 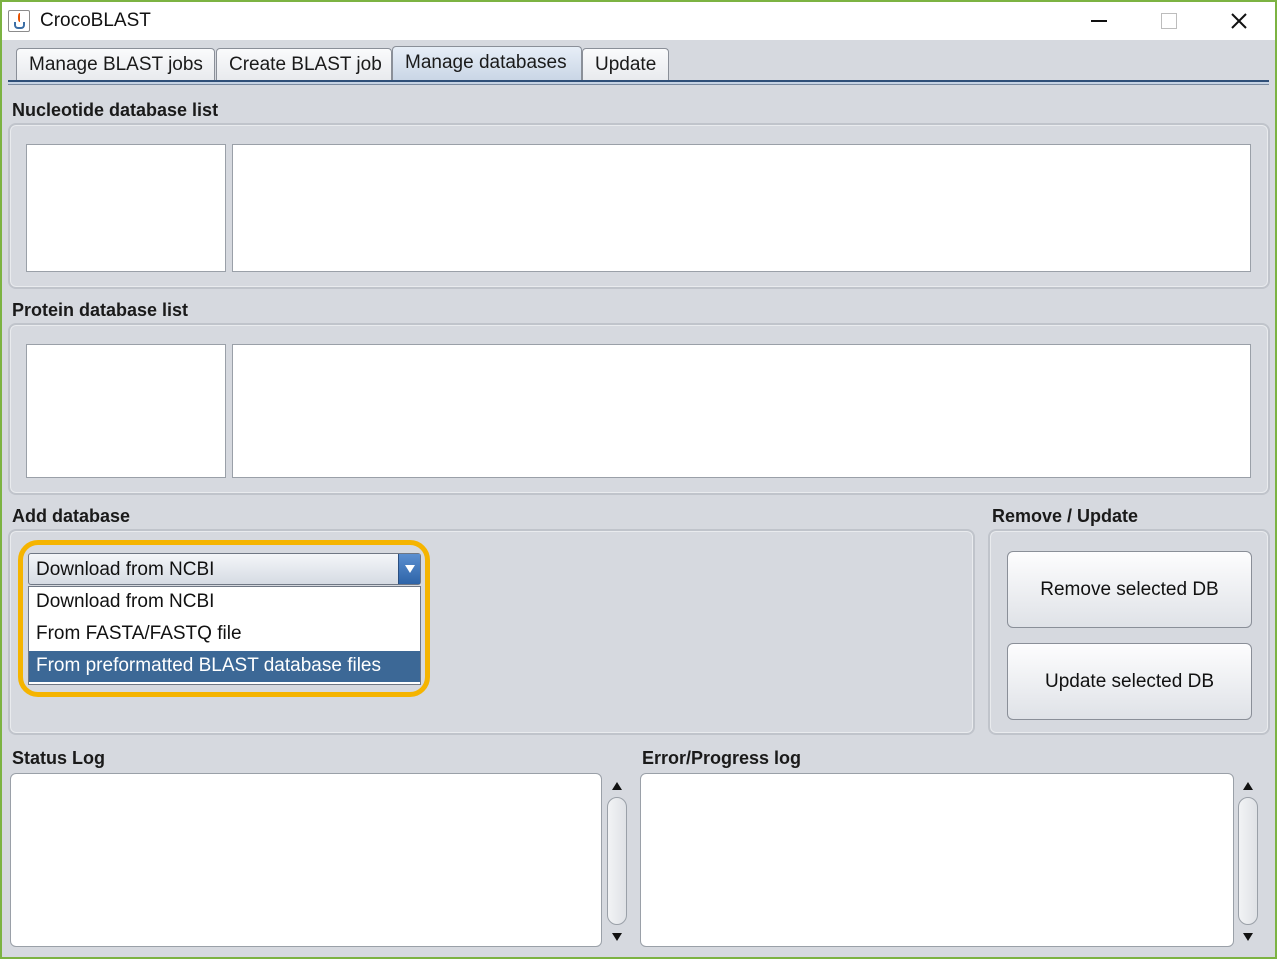 I want to click on tab-divider, so click(x=638, y=82).